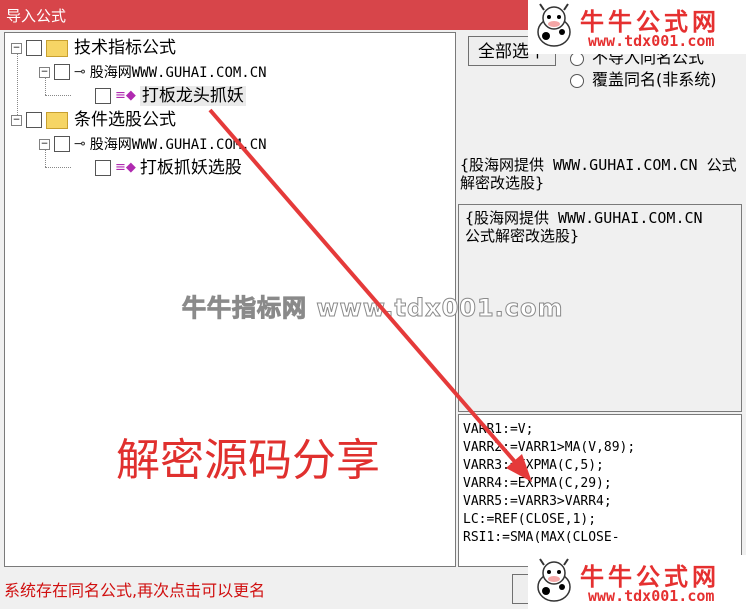  I want to click on site-logo-bottom: 牛牛公式网 www.tdx001.com, so click(637, 582).